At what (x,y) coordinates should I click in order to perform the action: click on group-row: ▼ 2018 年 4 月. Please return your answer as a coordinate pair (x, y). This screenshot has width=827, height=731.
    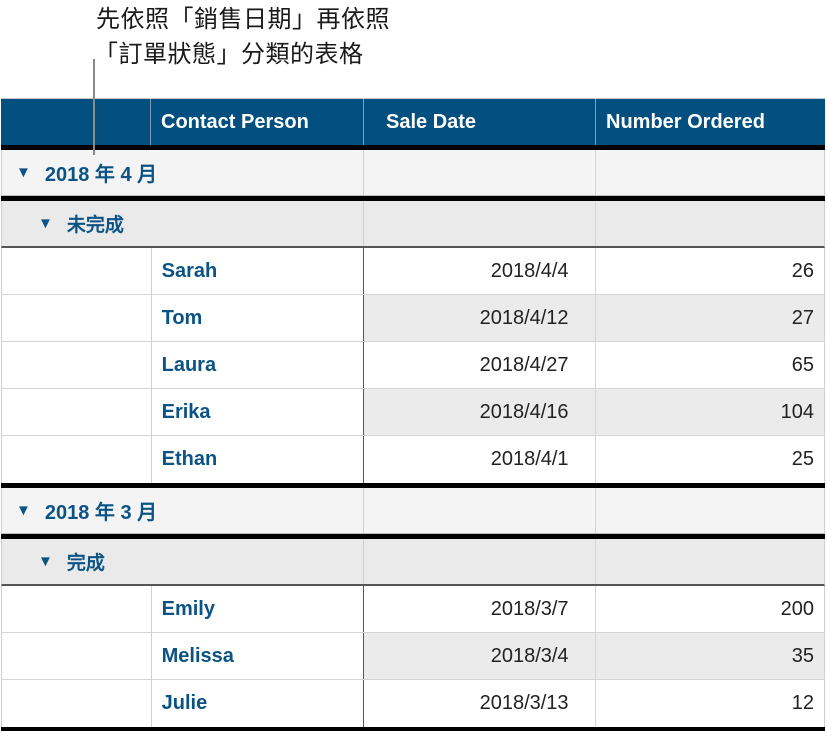
    Looking at the image, I should click on (413, 173).